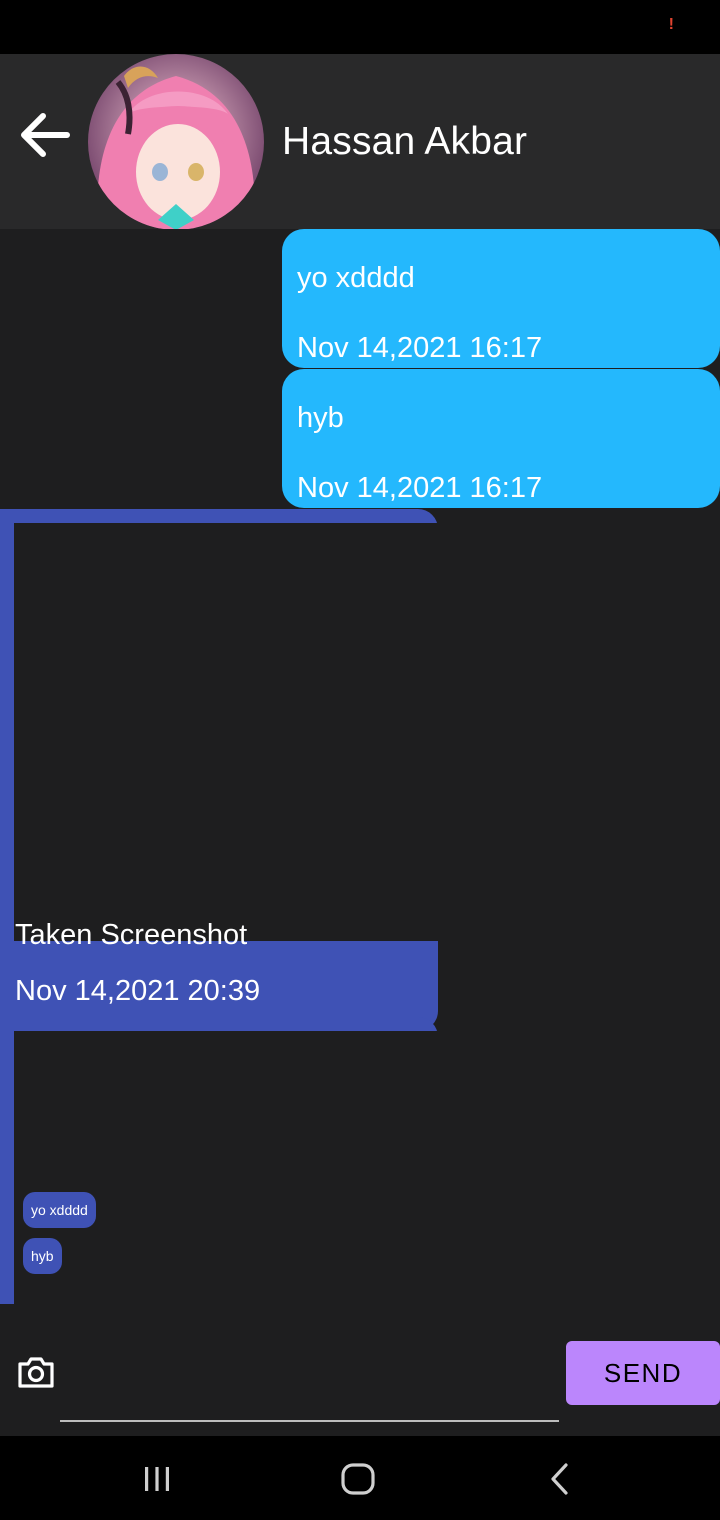  I want to click on contact-name: Hassan Akbar, so click(405, 141).